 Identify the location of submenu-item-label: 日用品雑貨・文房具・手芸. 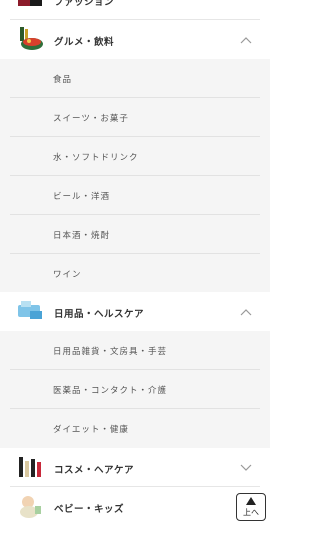
(110, 352).